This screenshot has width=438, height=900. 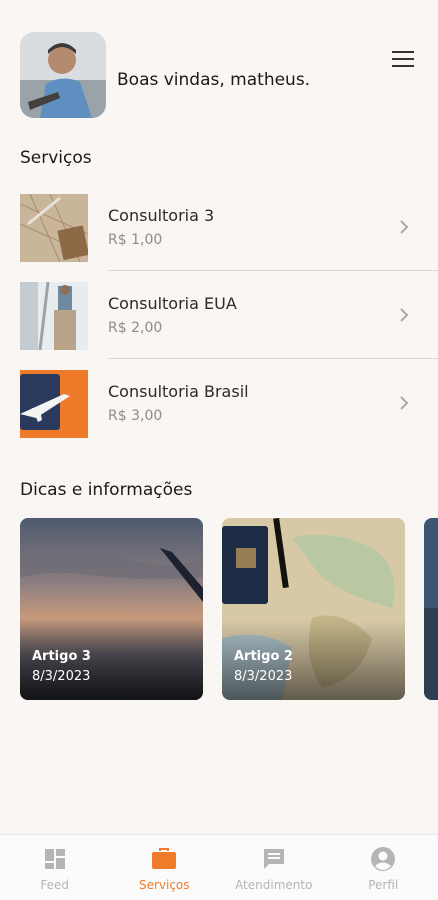 I want to click on nav-label: Atendimento, so click(x=274, y=885).